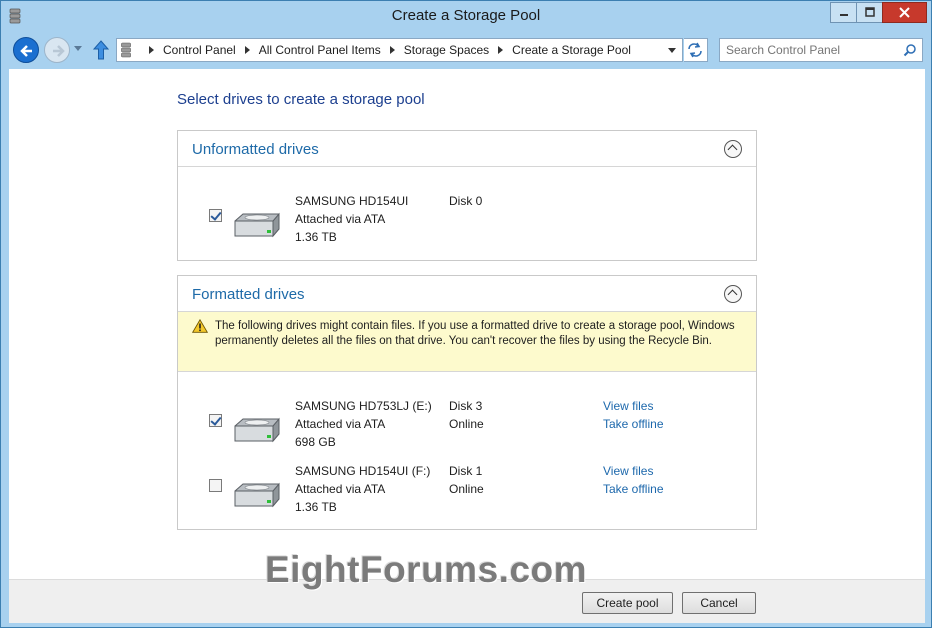  Describe the element at coordinates (467, 294) in the screenshot. I see `formatted-drives-header: Formatted drives` at that location.